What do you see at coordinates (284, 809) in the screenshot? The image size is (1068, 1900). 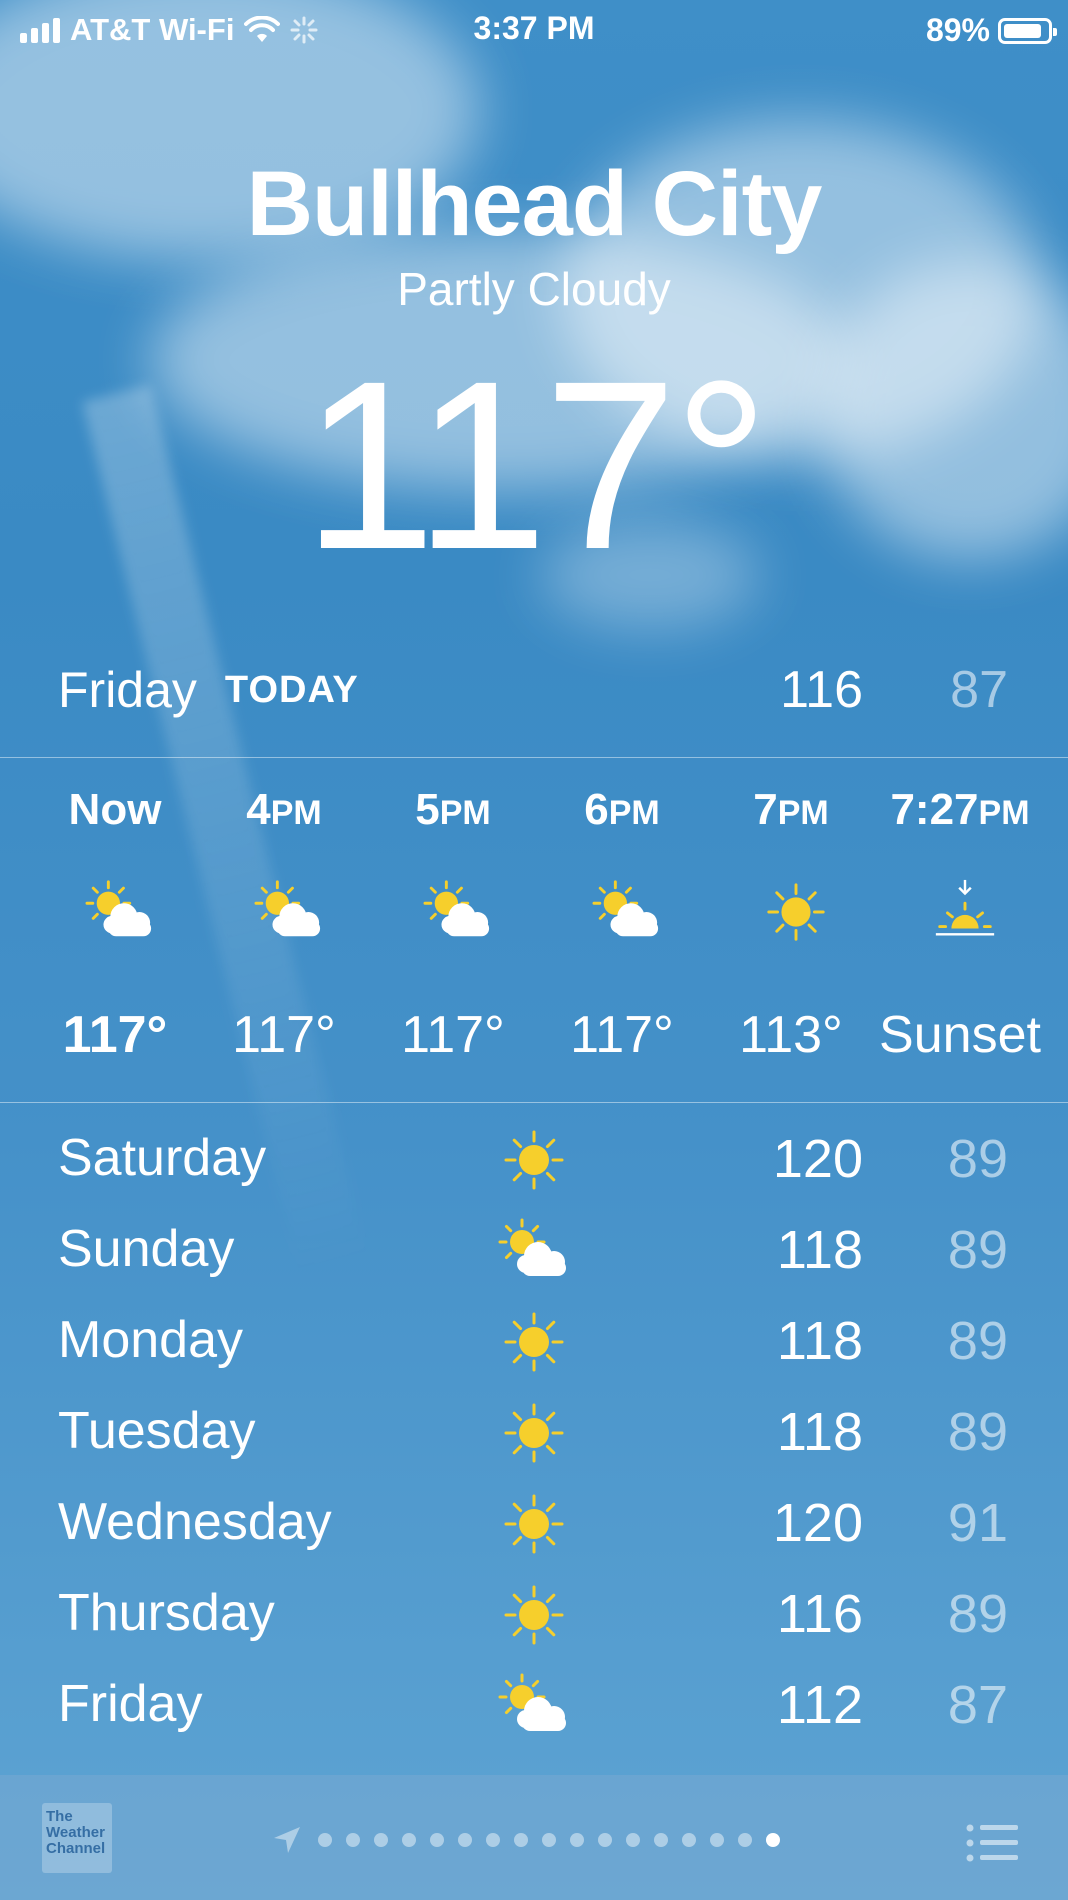 I see `hourly-time: 4PM` at bounding box center [284, 809].